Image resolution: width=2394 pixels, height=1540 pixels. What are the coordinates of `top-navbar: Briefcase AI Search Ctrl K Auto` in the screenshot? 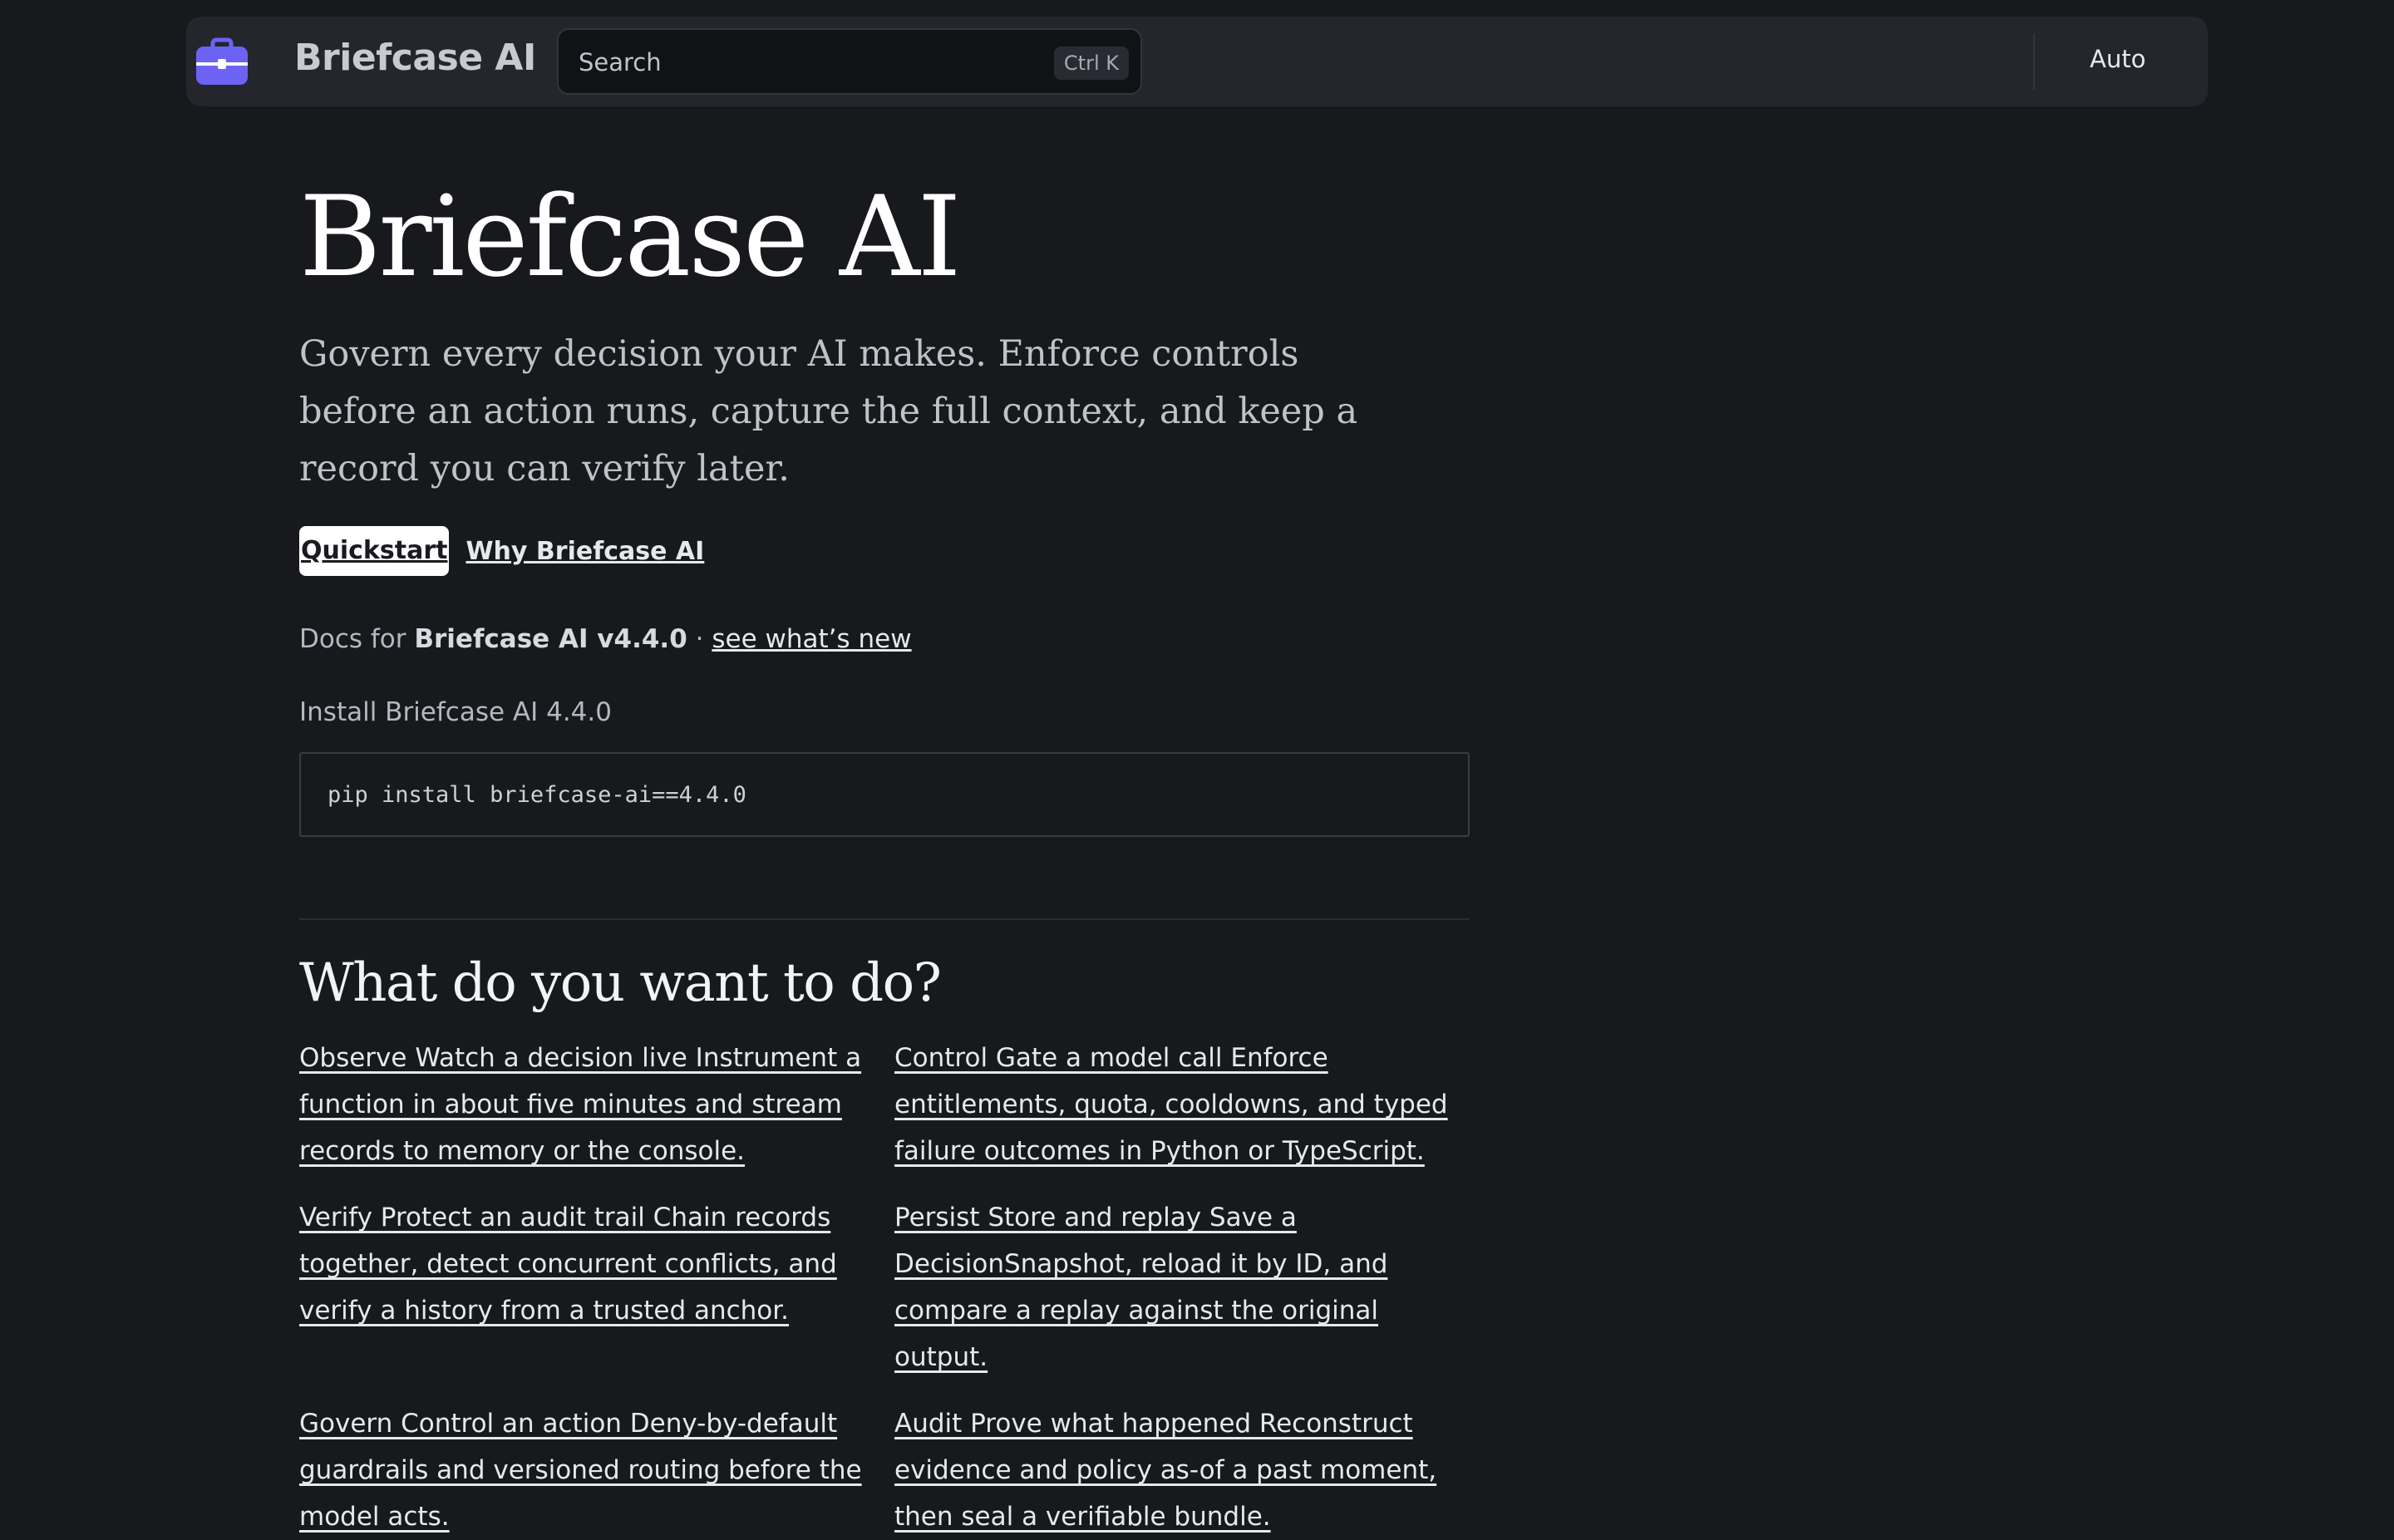 It's located at (1197, 61).